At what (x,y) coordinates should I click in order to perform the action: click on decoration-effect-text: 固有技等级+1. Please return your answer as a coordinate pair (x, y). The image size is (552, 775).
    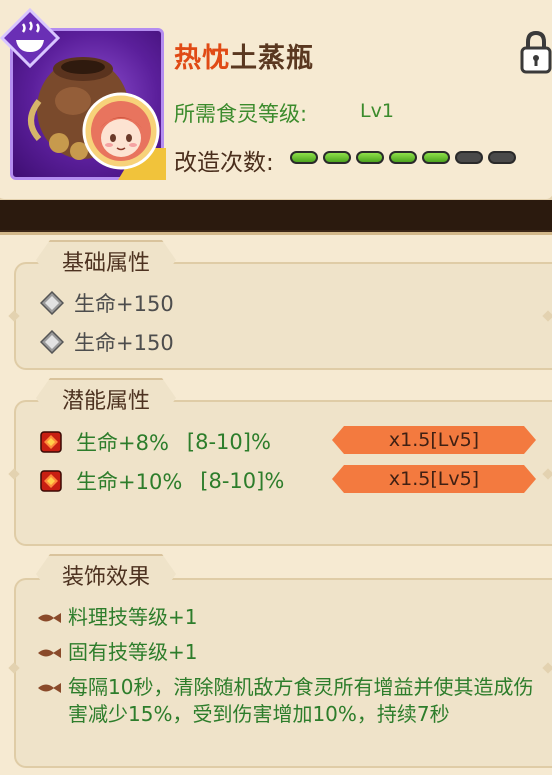
    Looking at the image, I should click on (133, 652).